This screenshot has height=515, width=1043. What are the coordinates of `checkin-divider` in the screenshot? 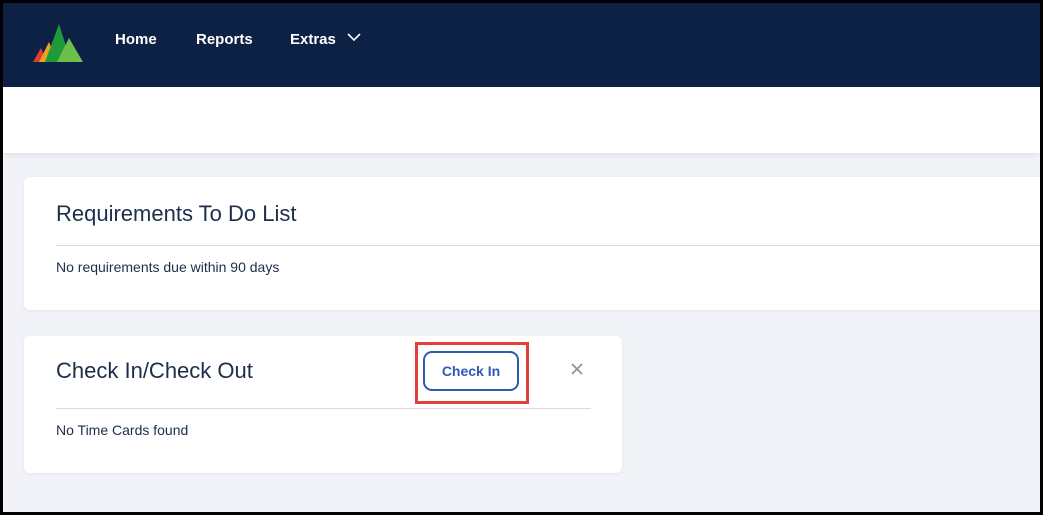 It's located at (323, 408).